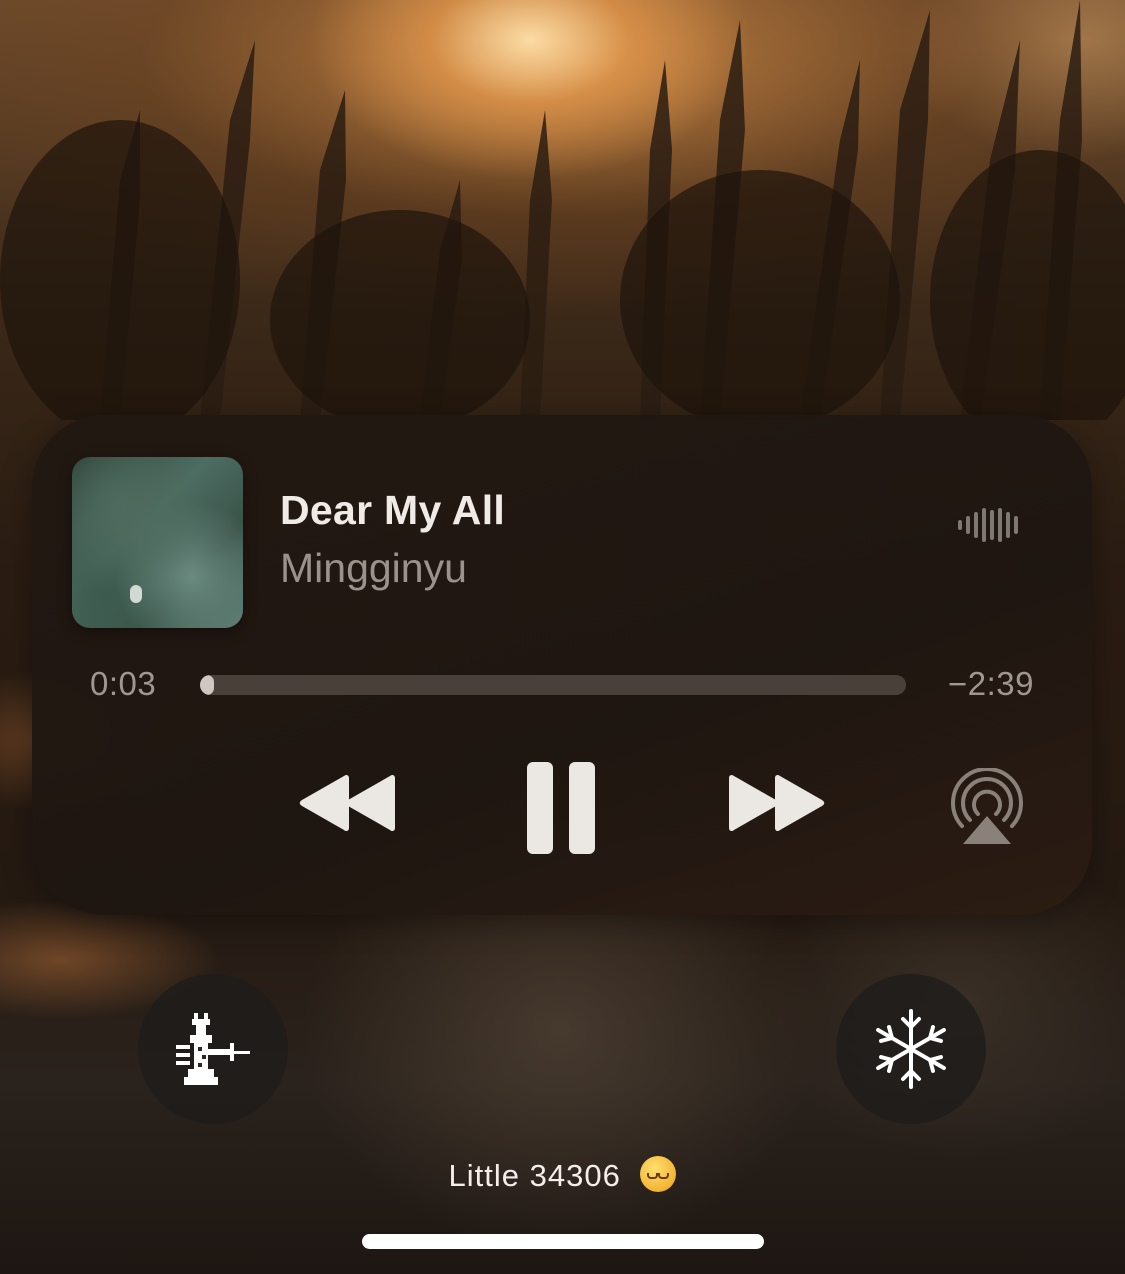 This screenshot has height=1274, width=1125. I want to click on lockscreen-footer: Little 34306, so click(562, 1175).